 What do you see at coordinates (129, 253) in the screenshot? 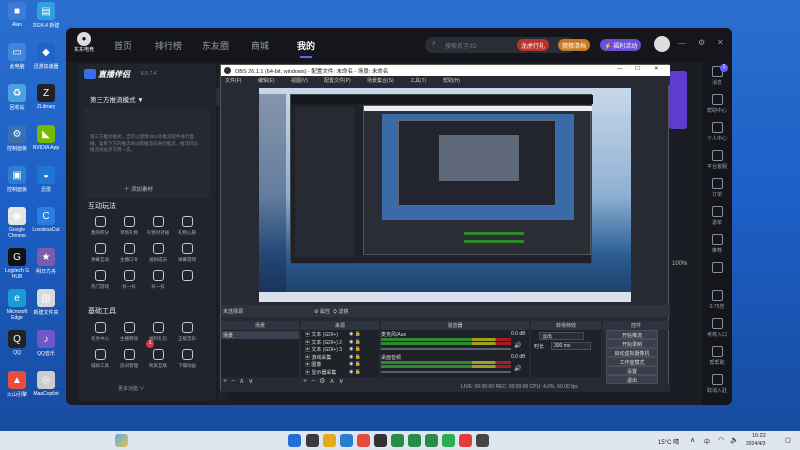
I see `interact-item: 主播口令` at bounding box center [129, 253].